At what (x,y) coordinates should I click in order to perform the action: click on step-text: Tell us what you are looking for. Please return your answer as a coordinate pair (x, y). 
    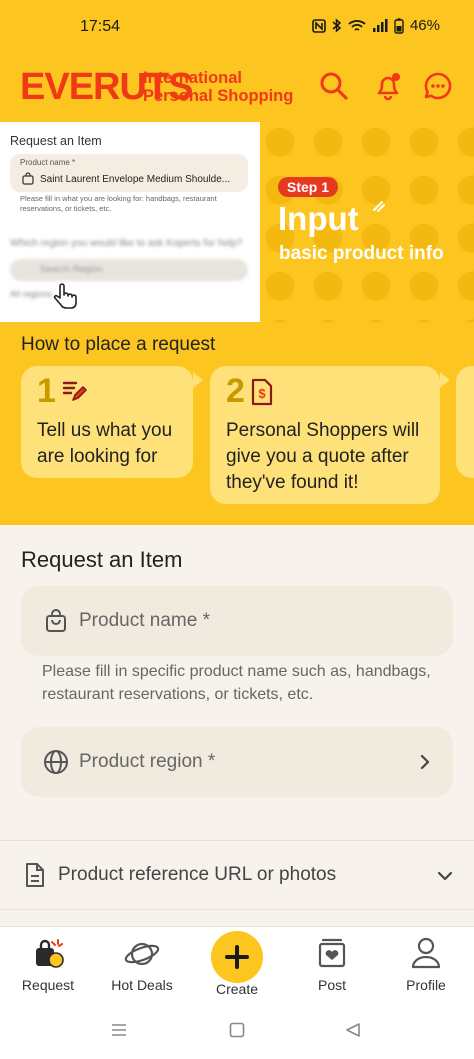
    Looking at the image, I should click on (104, 444).